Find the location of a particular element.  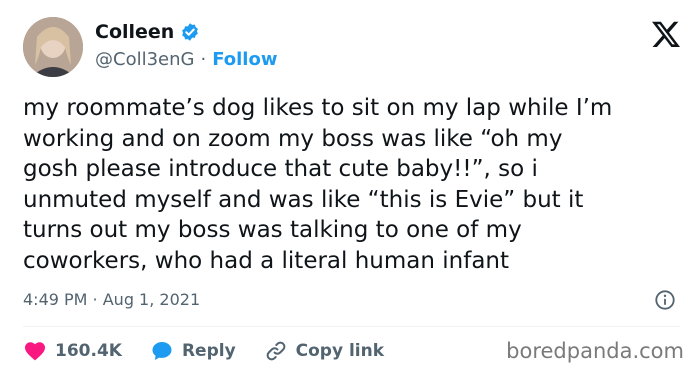

avatar is located at coordinates (53, 47).